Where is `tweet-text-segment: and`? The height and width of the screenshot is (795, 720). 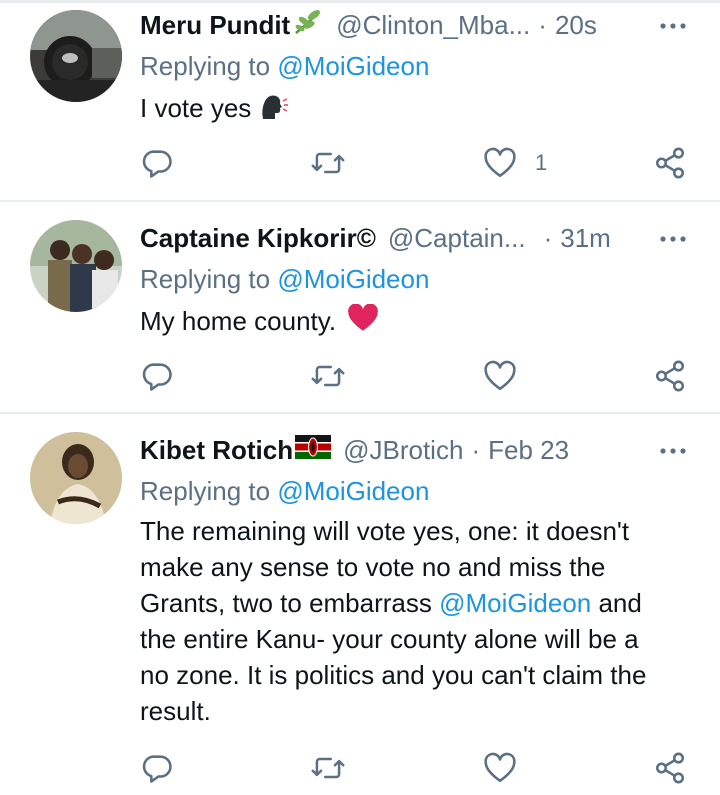
tweet-text-segment: and is located at coordinates (616, 603).